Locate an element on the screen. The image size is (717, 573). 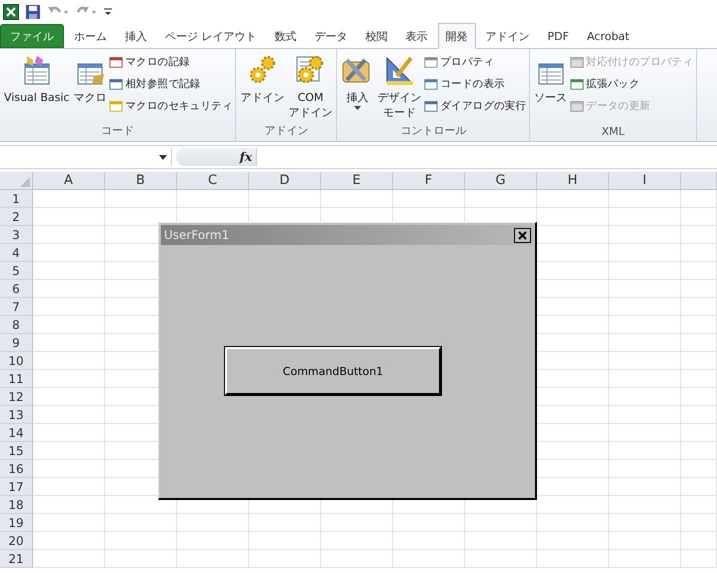
insert-function-button: fx is located at coordinates (246, 157).